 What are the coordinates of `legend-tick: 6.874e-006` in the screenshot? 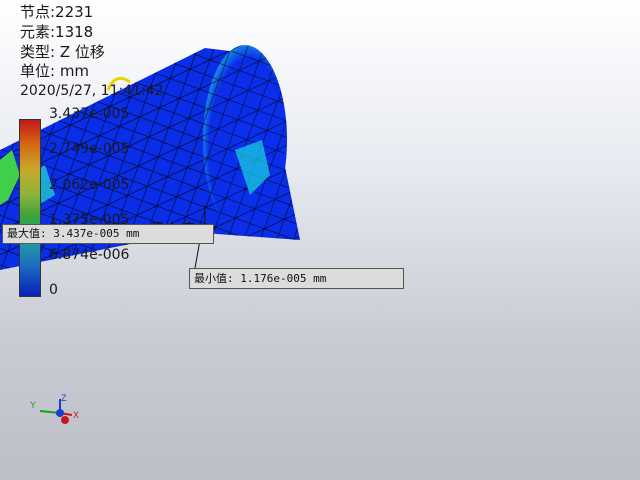 It's located at (89, 255).